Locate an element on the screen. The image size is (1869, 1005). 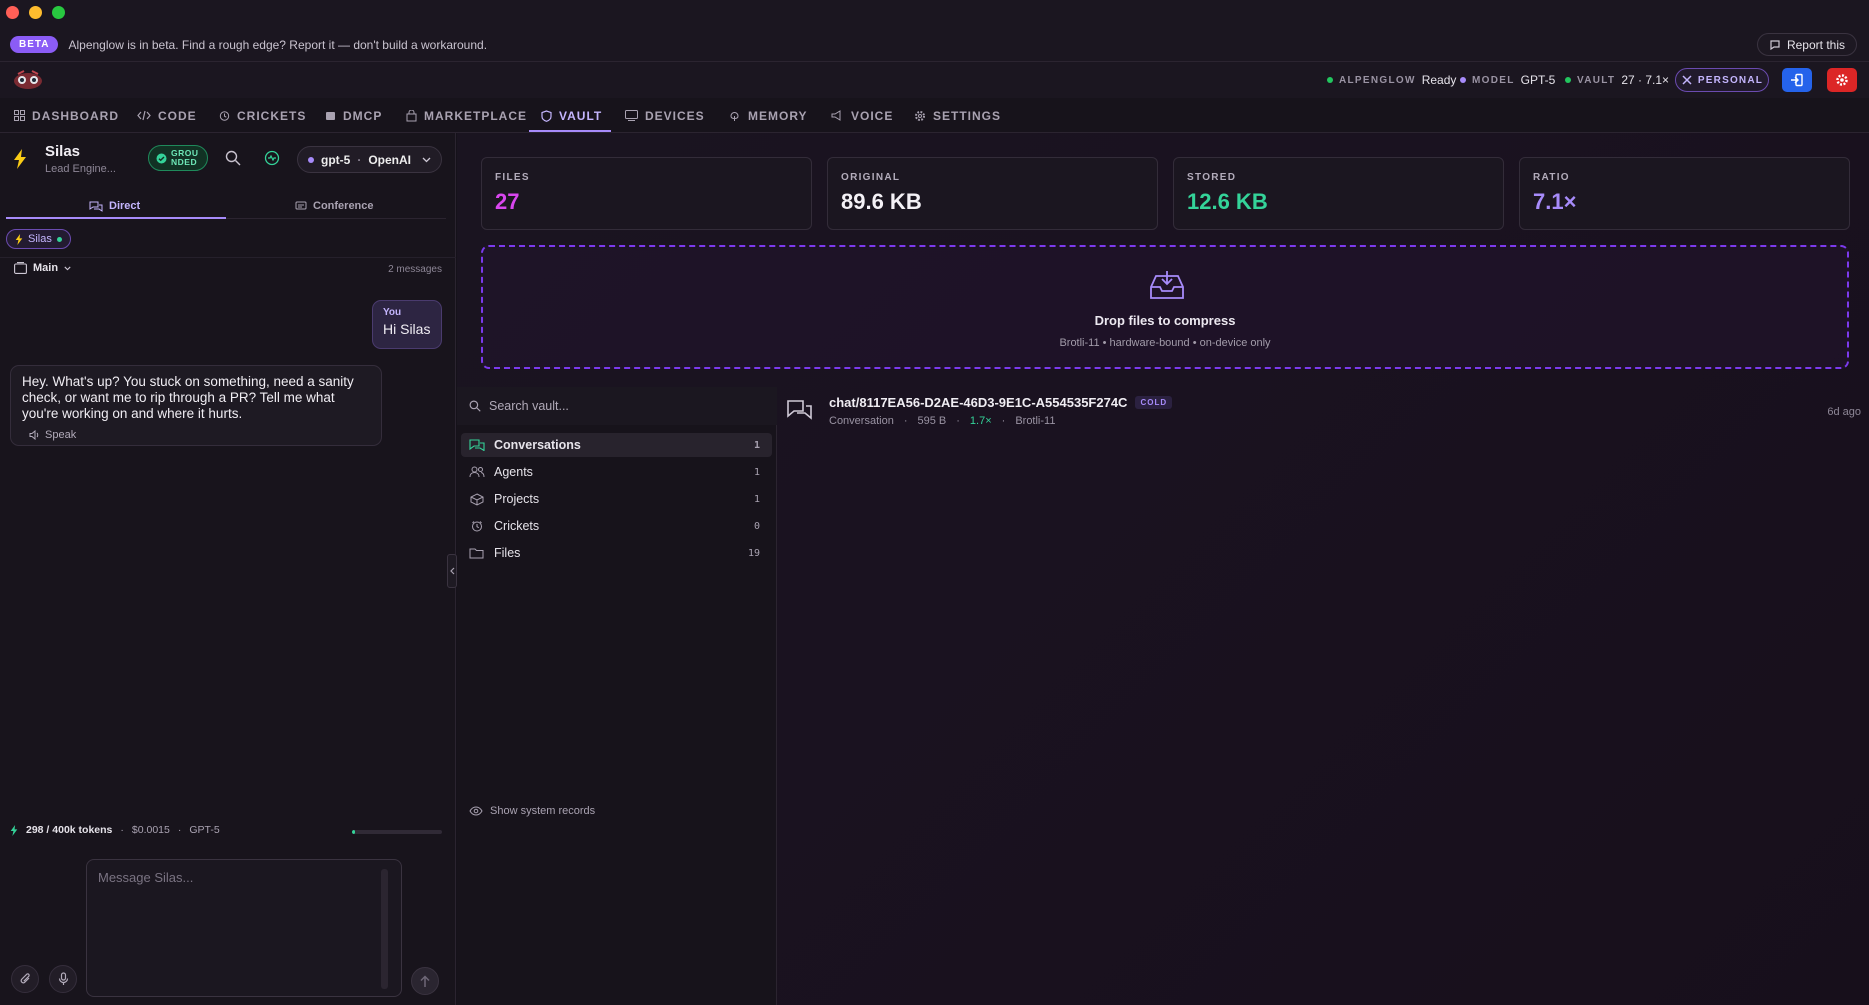
model-value: GPT-5 is located at coordinates (1538, 80).